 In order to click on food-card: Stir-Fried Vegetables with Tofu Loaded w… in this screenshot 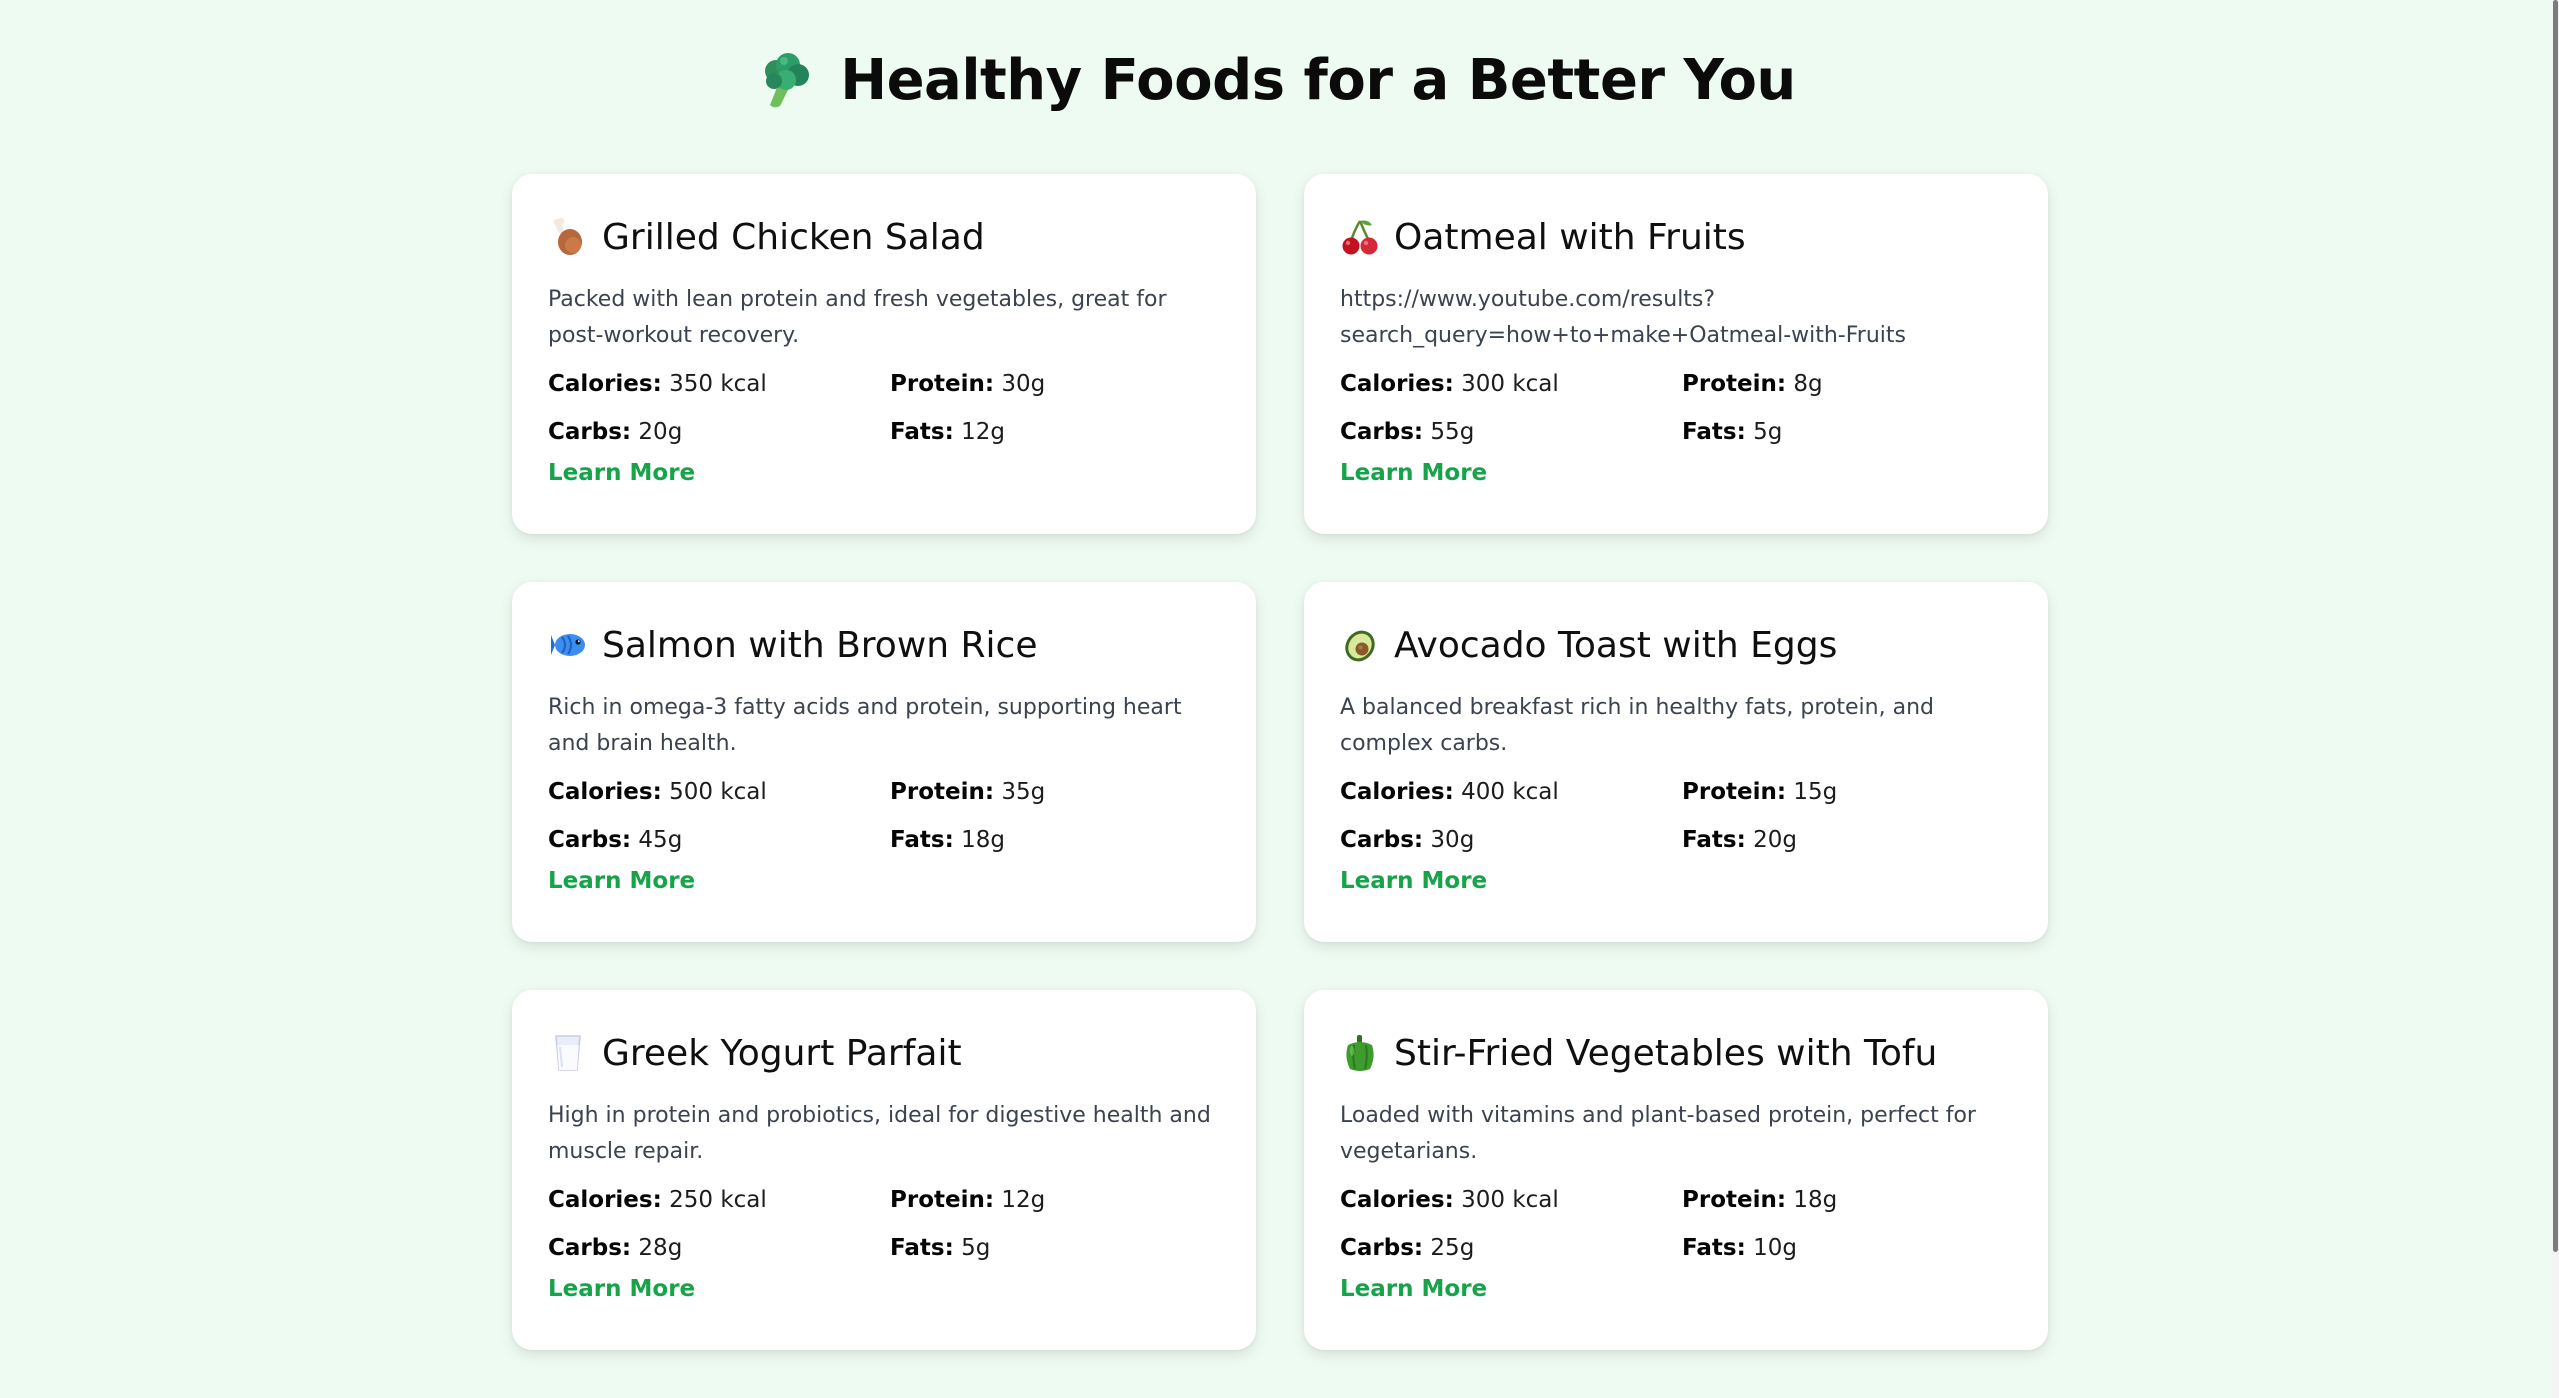, I will do `click(1676, 1170)`.